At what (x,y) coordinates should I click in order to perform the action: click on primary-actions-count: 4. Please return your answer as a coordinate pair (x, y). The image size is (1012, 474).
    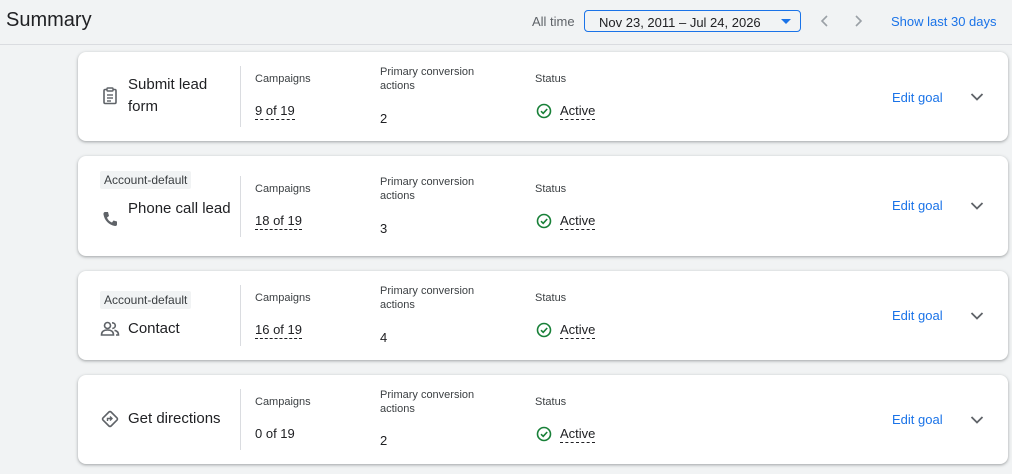
    Looking at the image, I should click on (384, 337).